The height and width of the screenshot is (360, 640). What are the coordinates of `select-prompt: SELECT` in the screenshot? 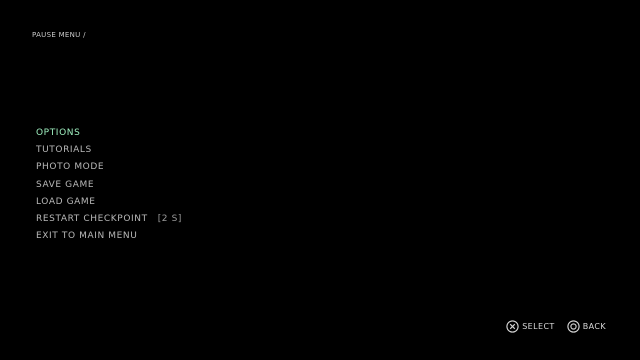 It's located at (530, 326).